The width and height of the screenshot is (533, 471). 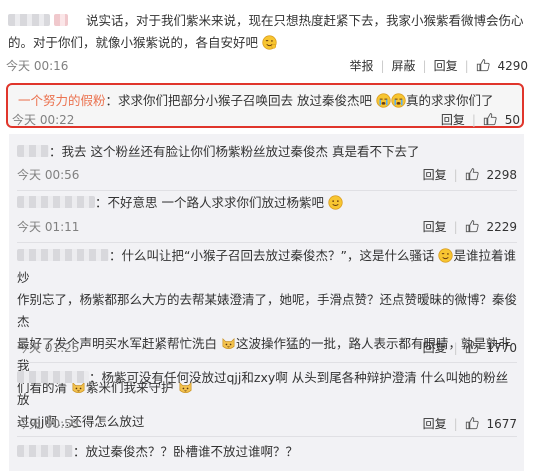 What do you see at coordinates (266, 216) in the screenshot?
I see `reply-item: ：不好意思 一个路人求求你们放过杨紫吧 今天 01:11 回复 | 2229` at bounding box center [266, 216].